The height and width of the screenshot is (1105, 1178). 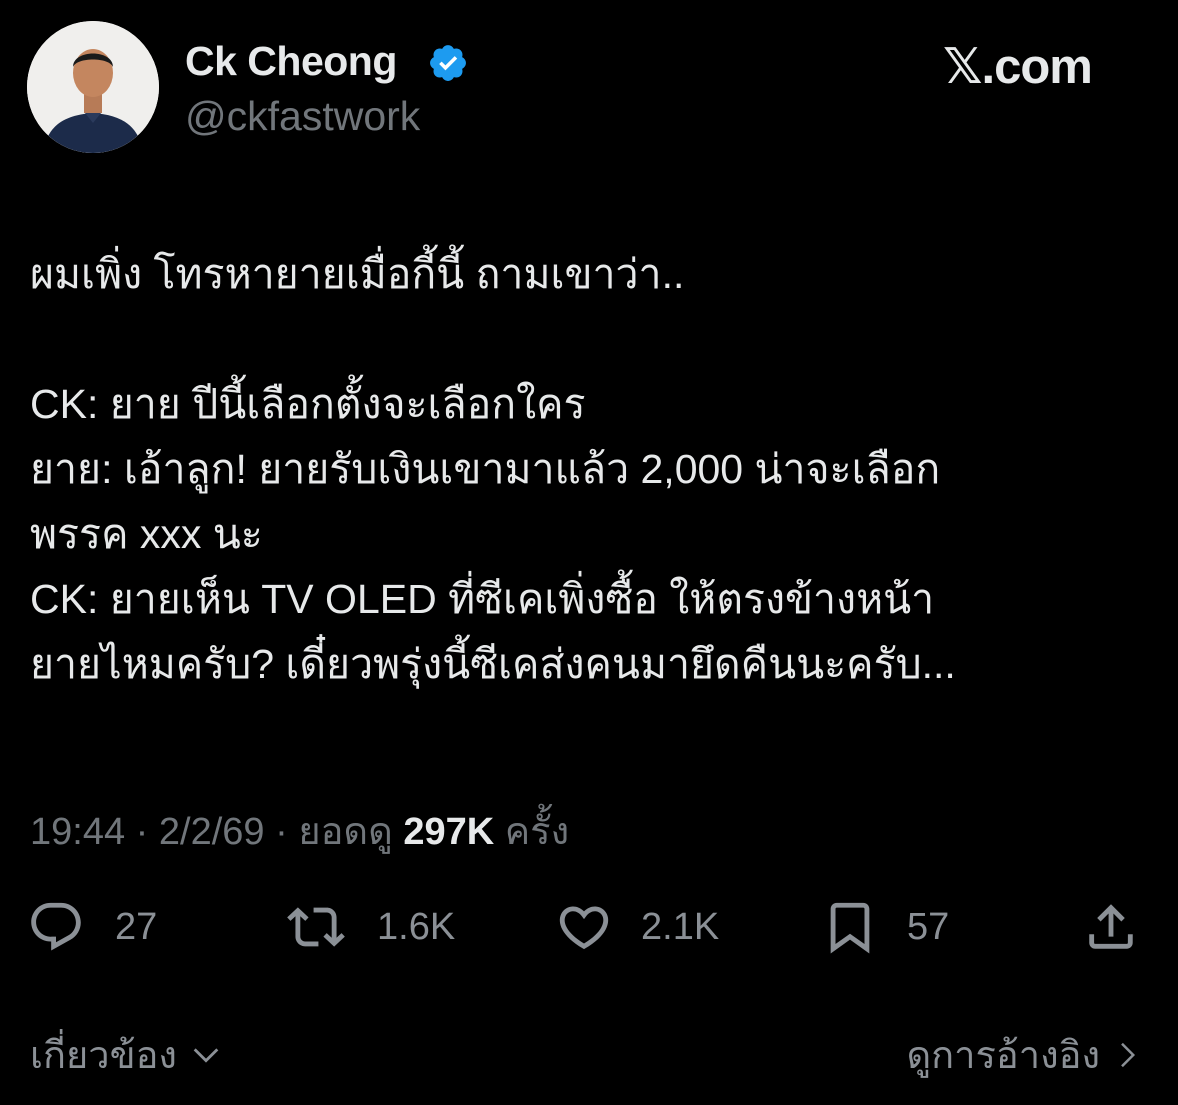 I want to click on related-toggle: เกี่ยวข้อง, so click(x=126, y=1054).